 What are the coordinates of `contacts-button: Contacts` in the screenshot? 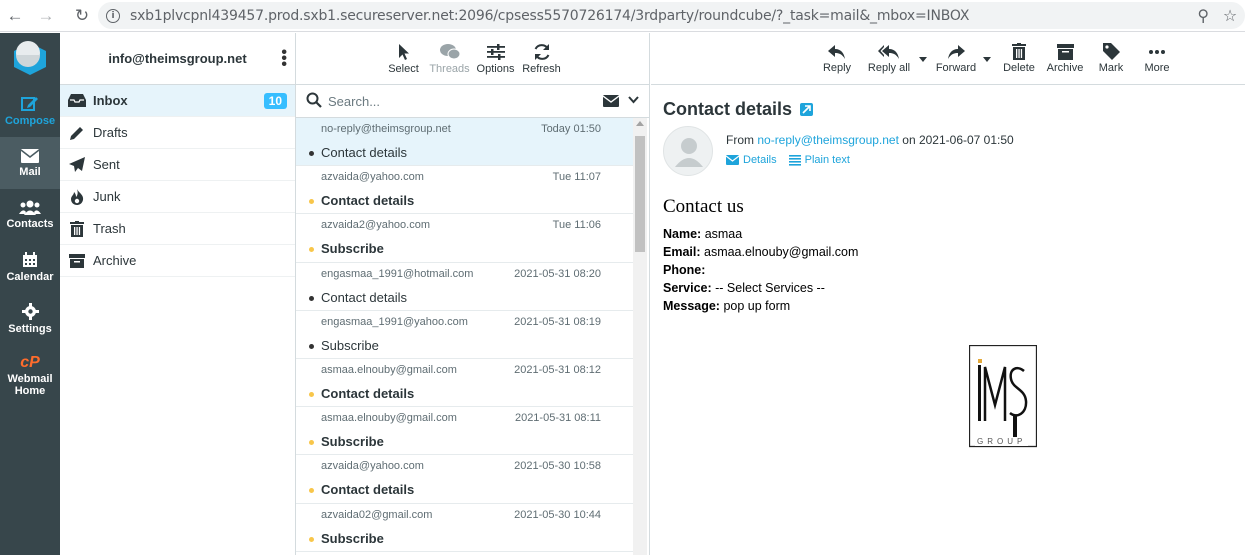 It's located at (30, 215).